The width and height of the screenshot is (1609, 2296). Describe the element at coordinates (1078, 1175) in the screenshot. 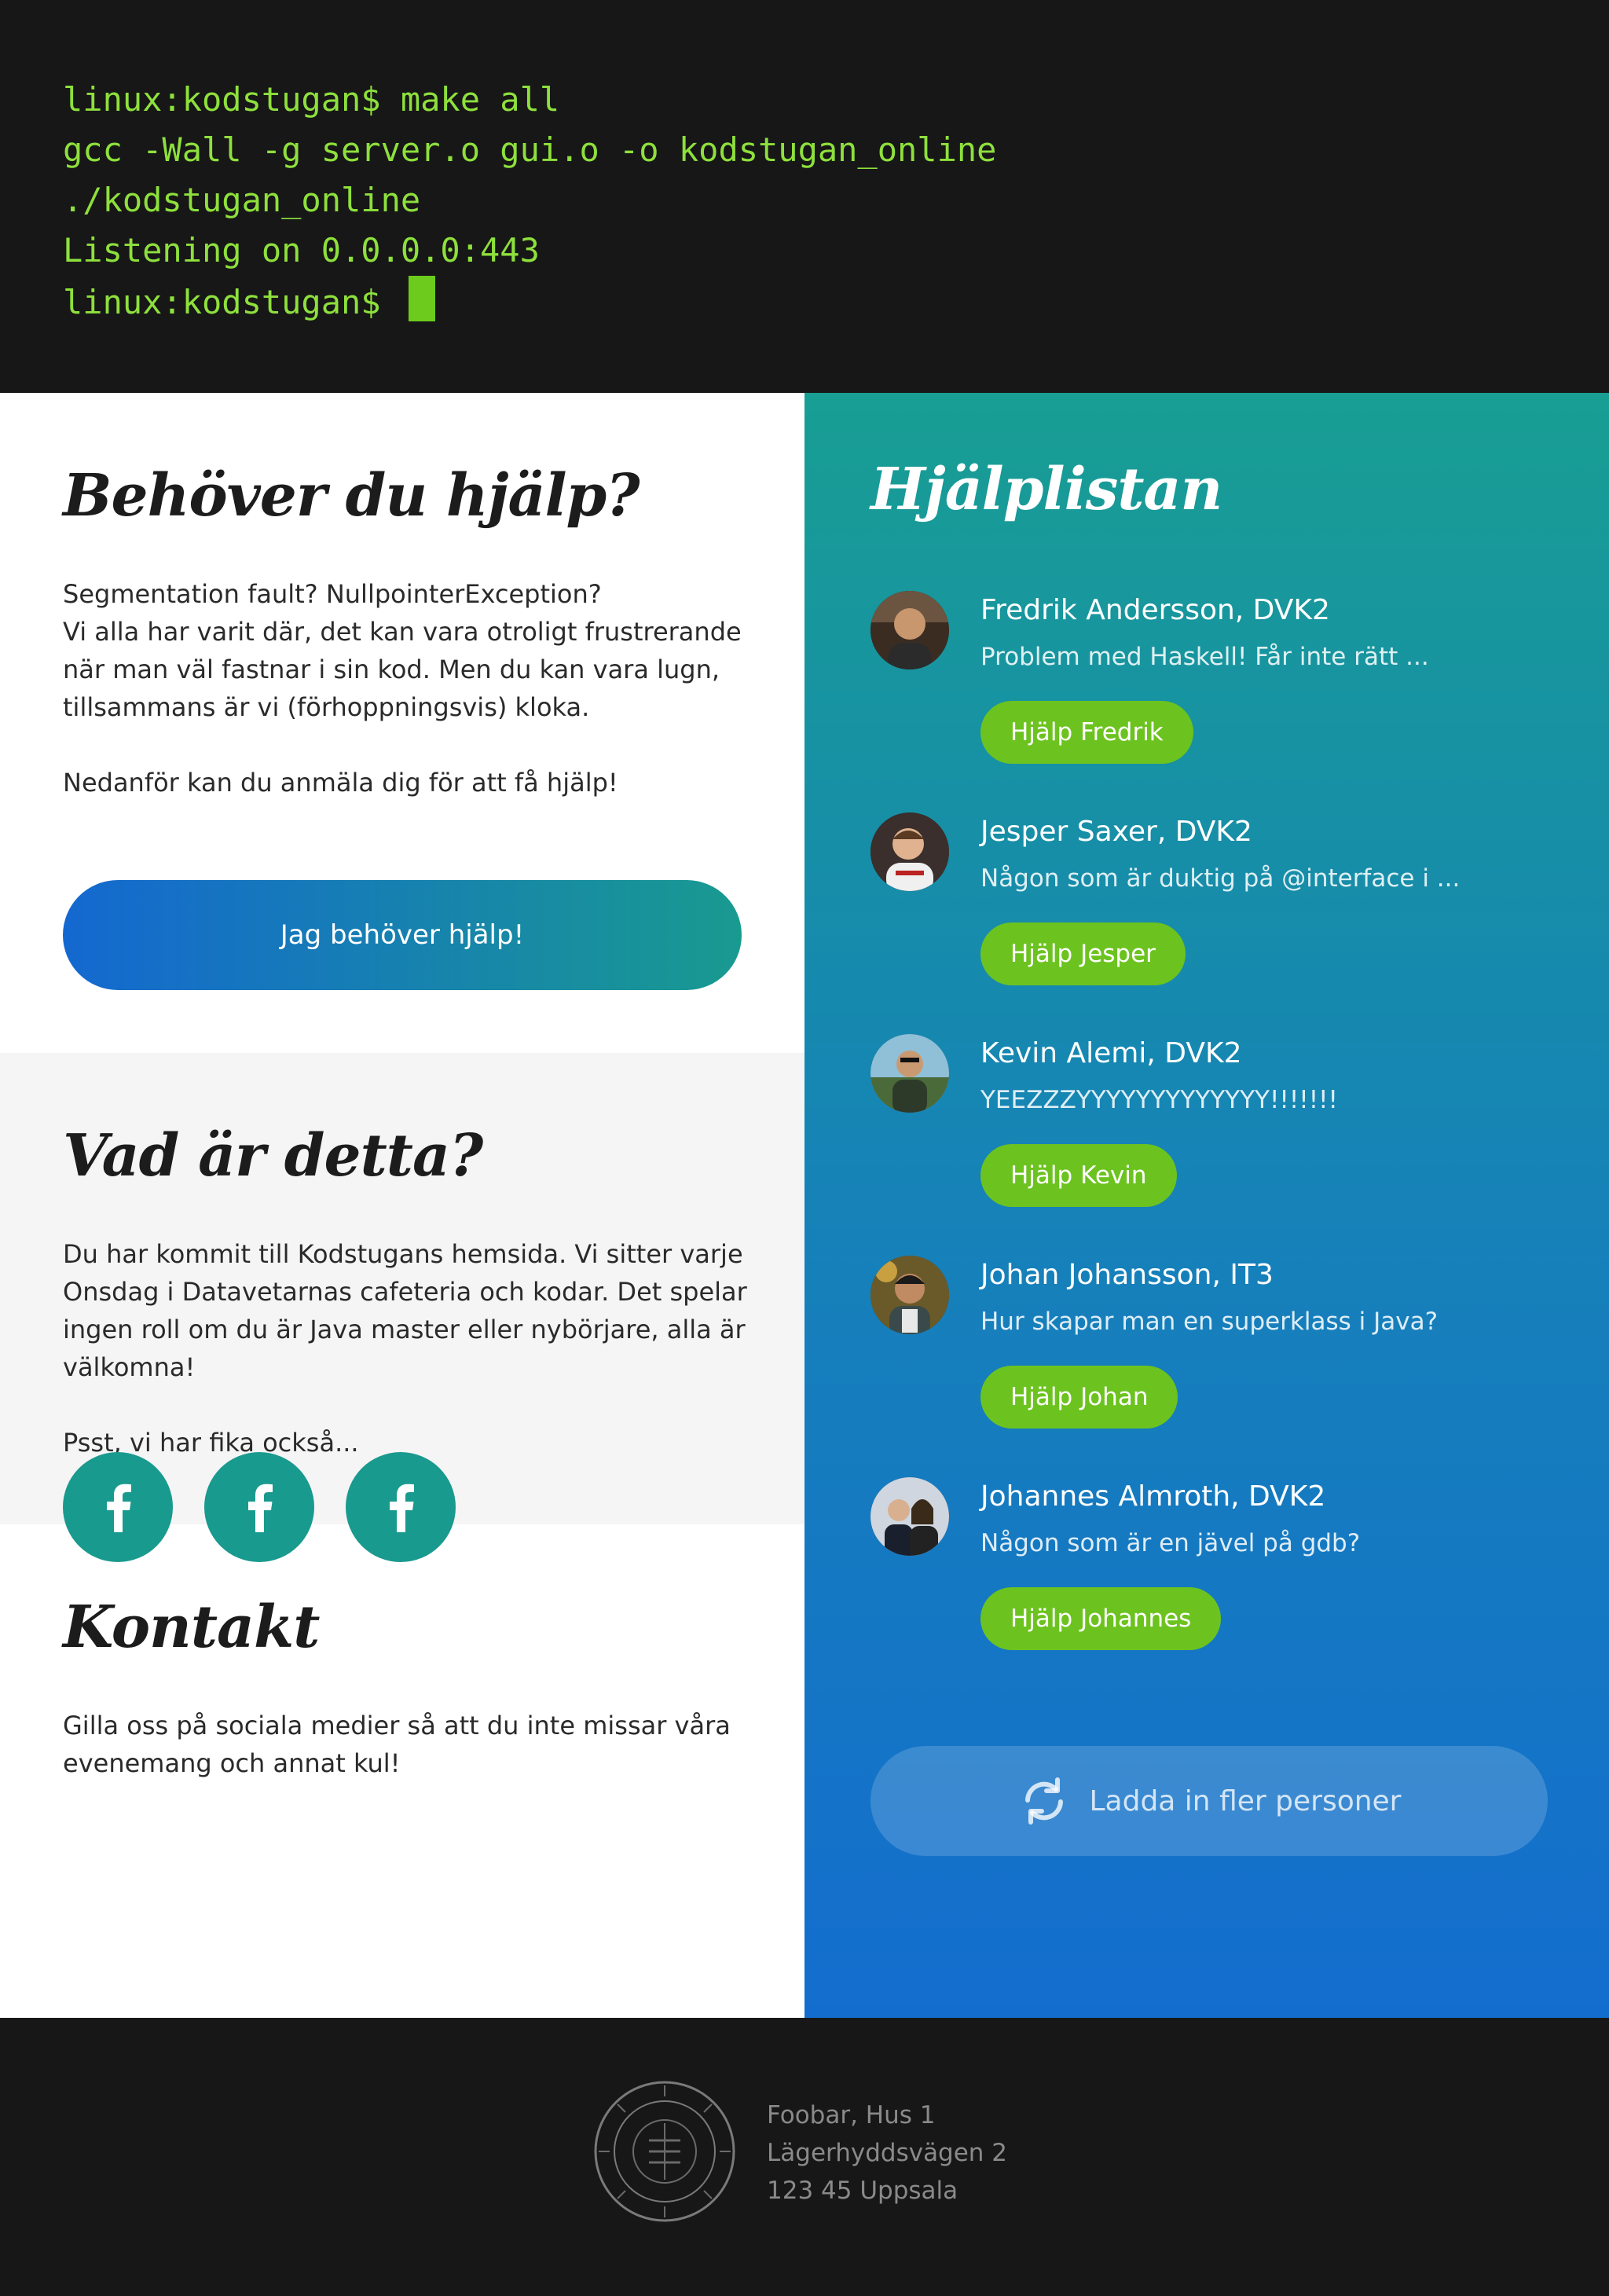

I see `help-person-button: Hjälp Kevin` at that location.